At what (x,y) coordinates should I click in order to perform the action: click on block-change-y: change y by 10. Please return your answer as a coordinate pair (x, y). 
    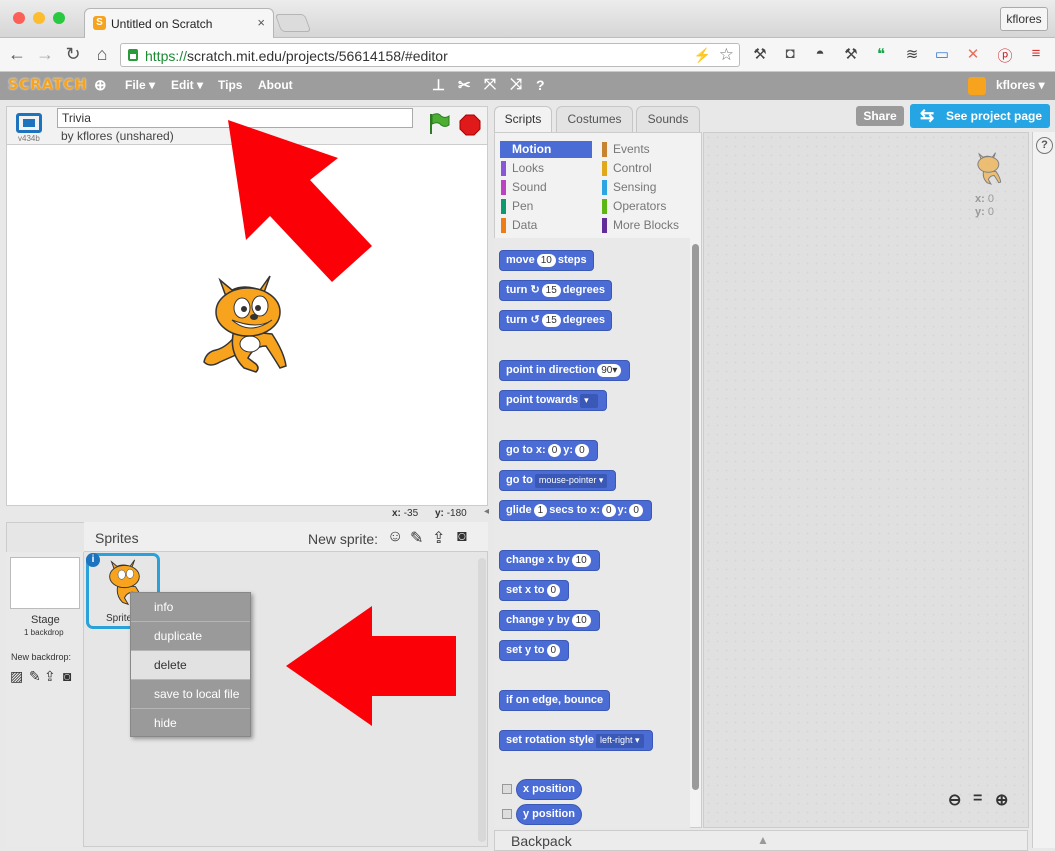
    Looking at the image, I should click on (549, 620).